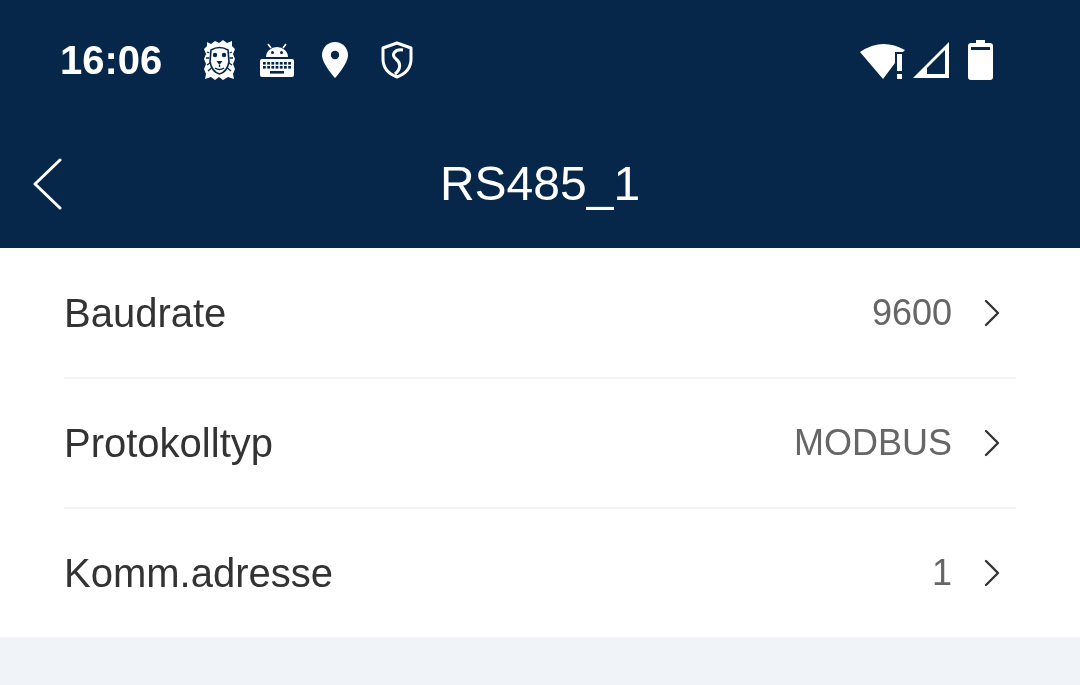  What do you see at coordinates (397, 60) in the screenshot?
I see `shield-icon` at bounding box center [397, 60].